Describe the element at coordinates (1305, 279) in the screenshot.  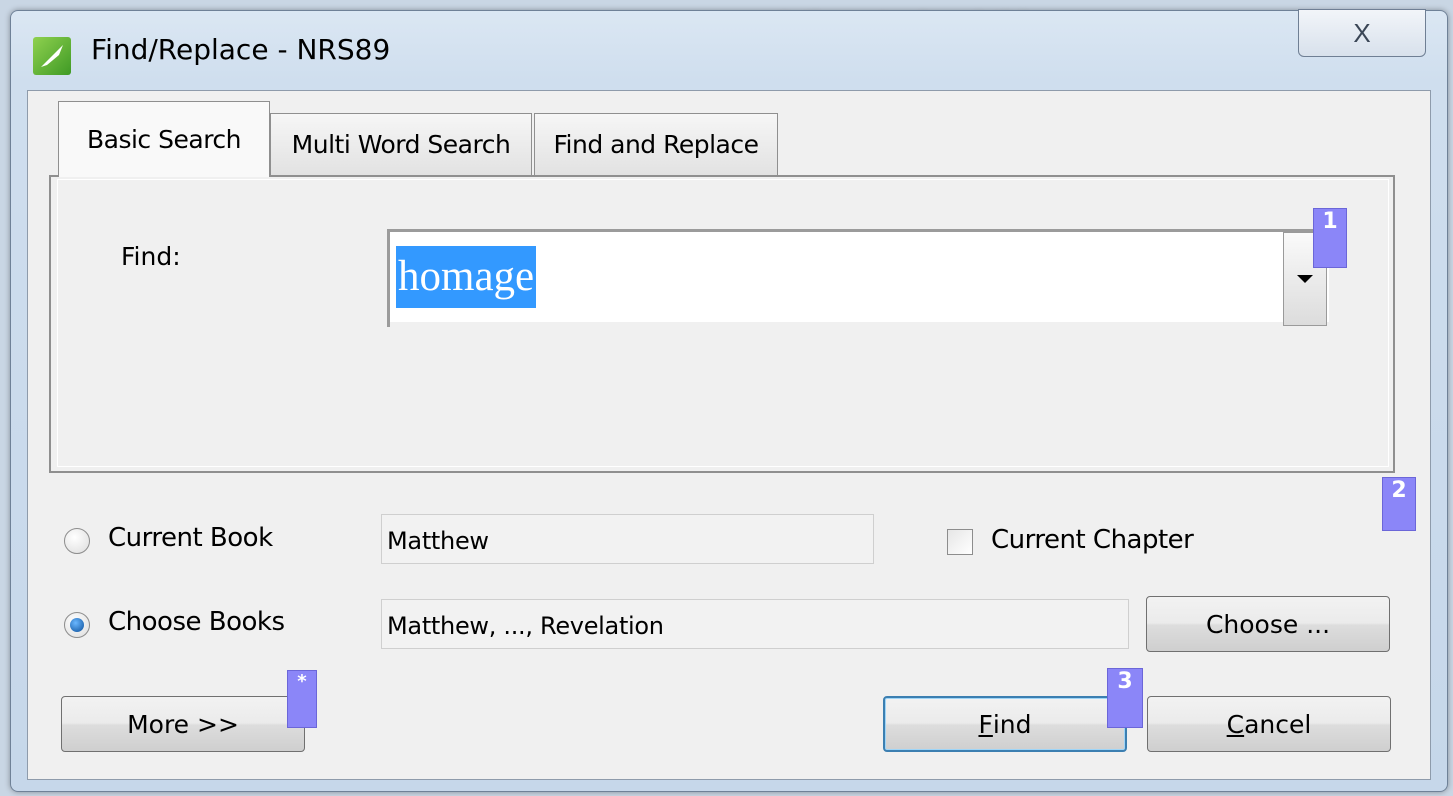
I see `dropdown-arrow-icon` at that location.